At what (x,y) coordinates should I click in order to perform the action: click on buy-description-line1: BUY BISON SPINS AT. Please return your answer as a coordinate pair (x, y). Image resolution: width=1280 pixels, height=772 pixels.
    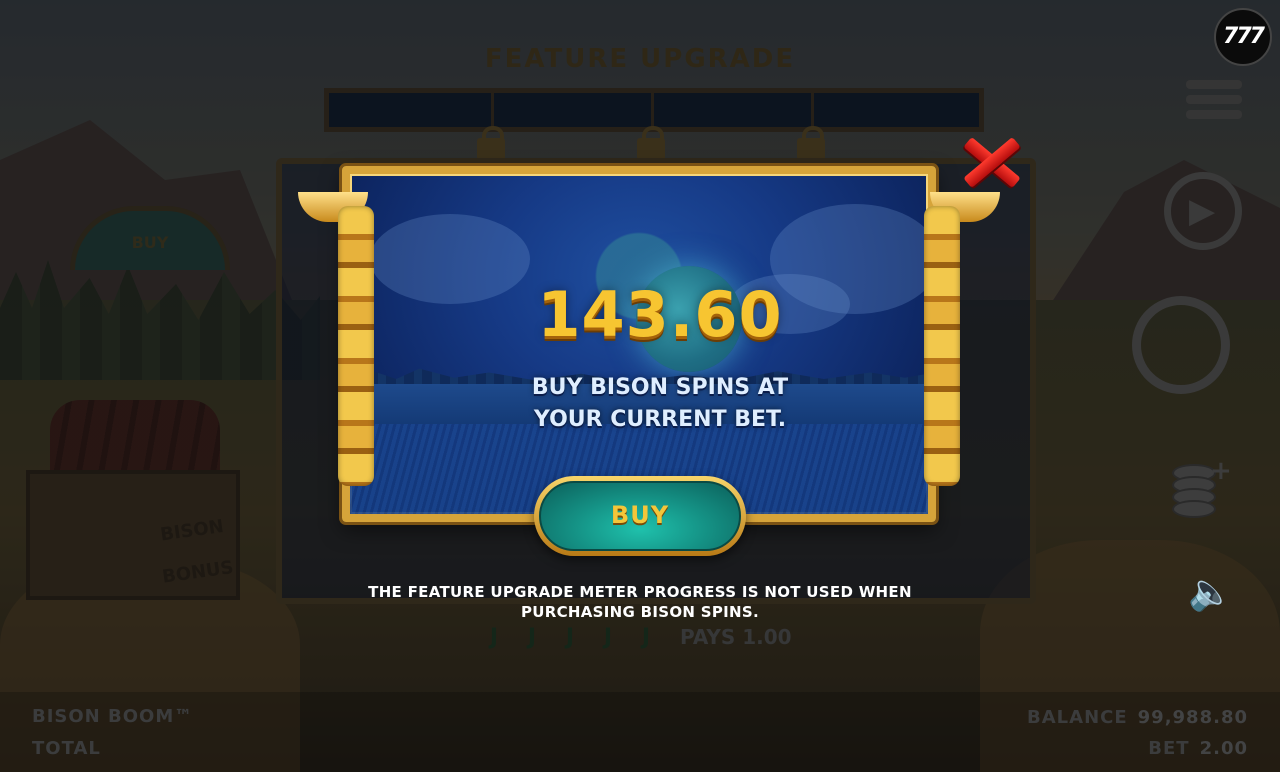
    Looking at the image, I should click on (660, 387).